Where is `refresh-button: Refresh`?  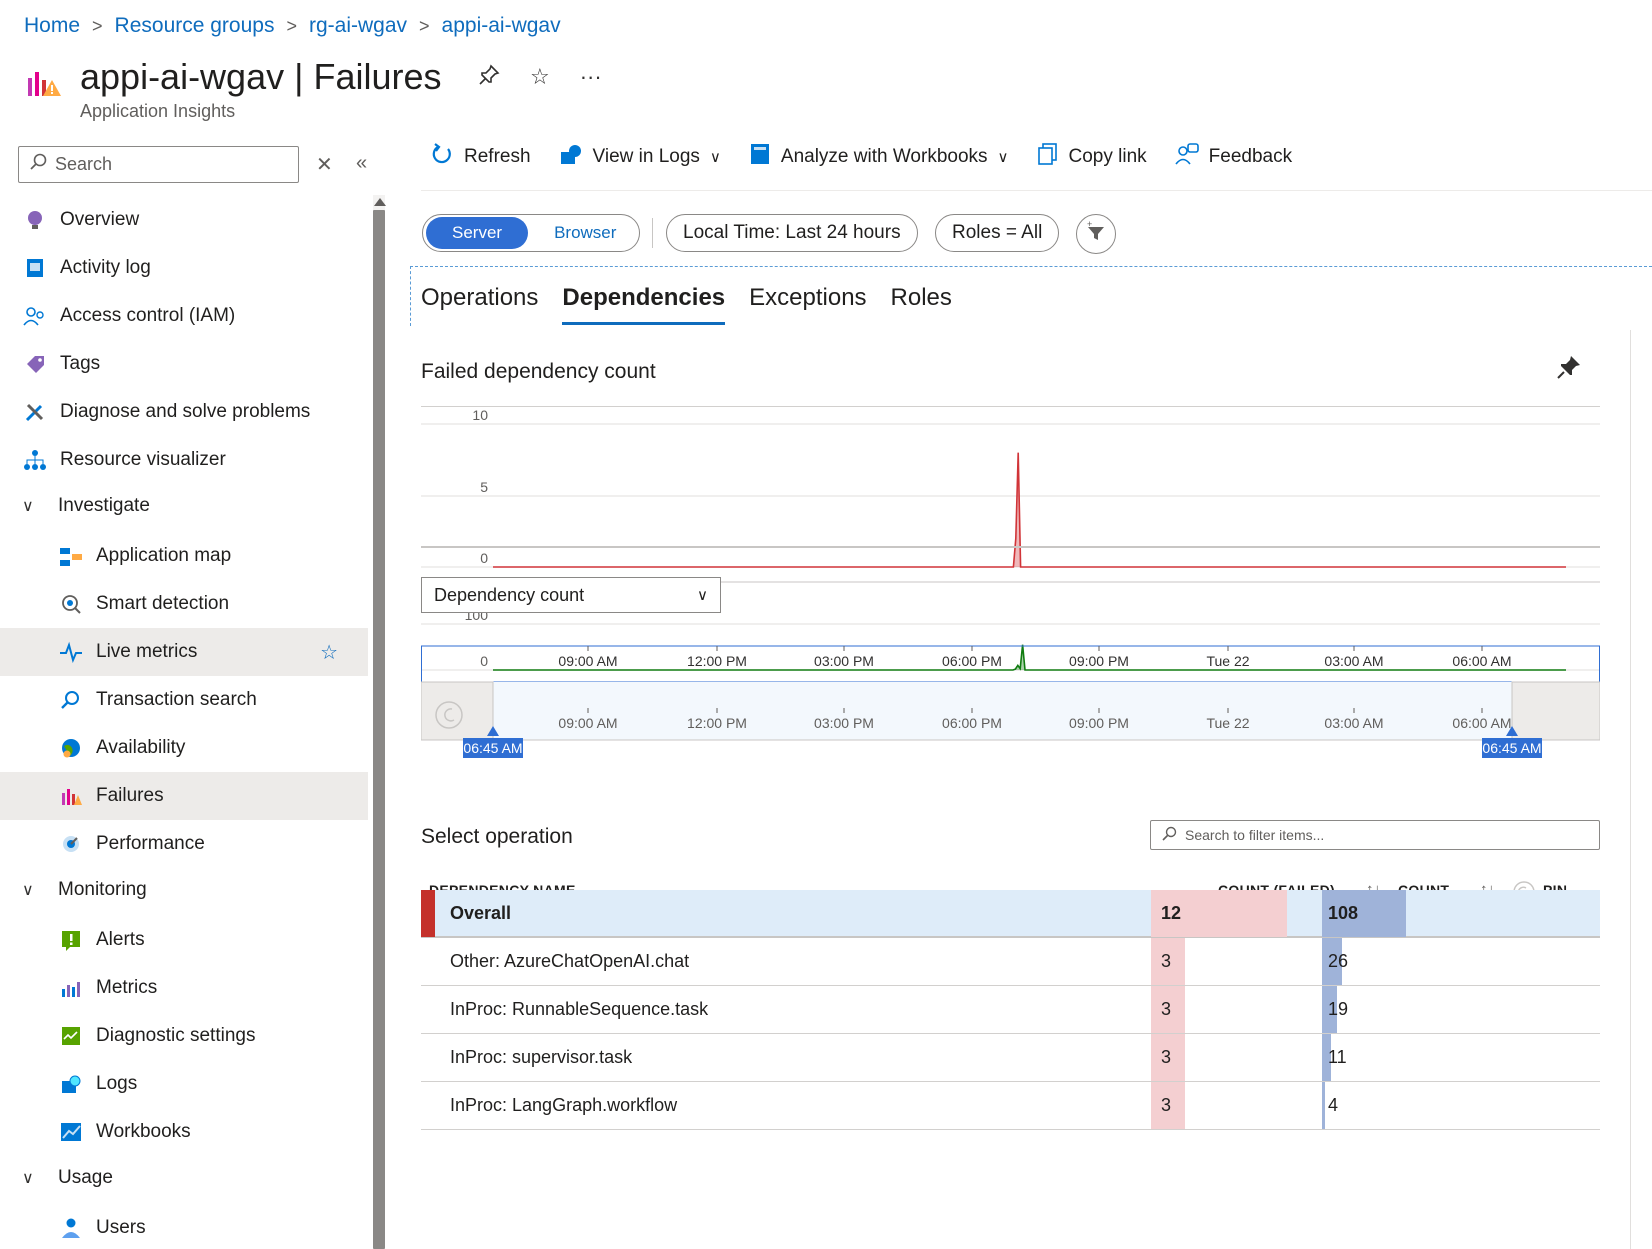 refresh-button: Refresh is located at coordinates (480, 157).